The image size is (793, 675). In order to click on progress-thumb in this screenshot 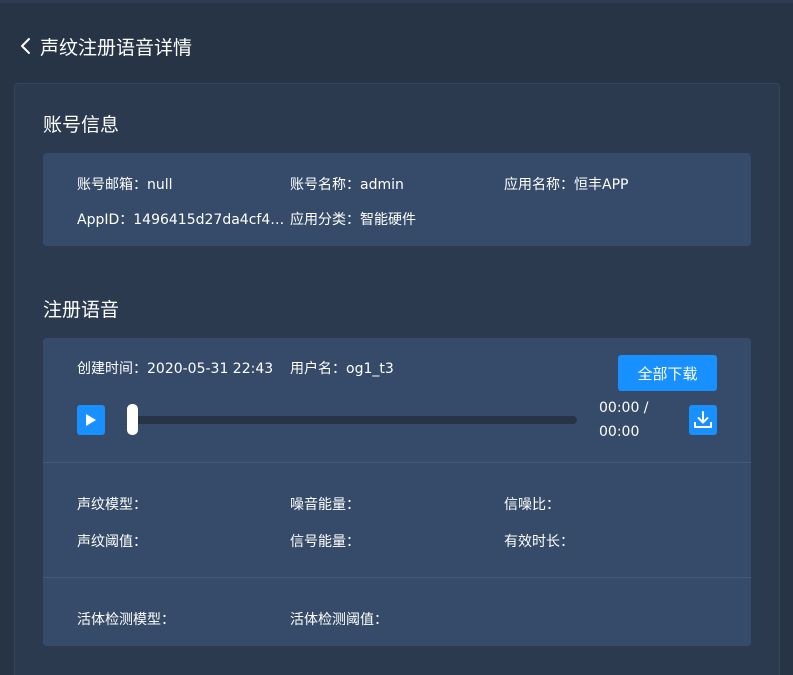, I will do `click(132, 419)`.